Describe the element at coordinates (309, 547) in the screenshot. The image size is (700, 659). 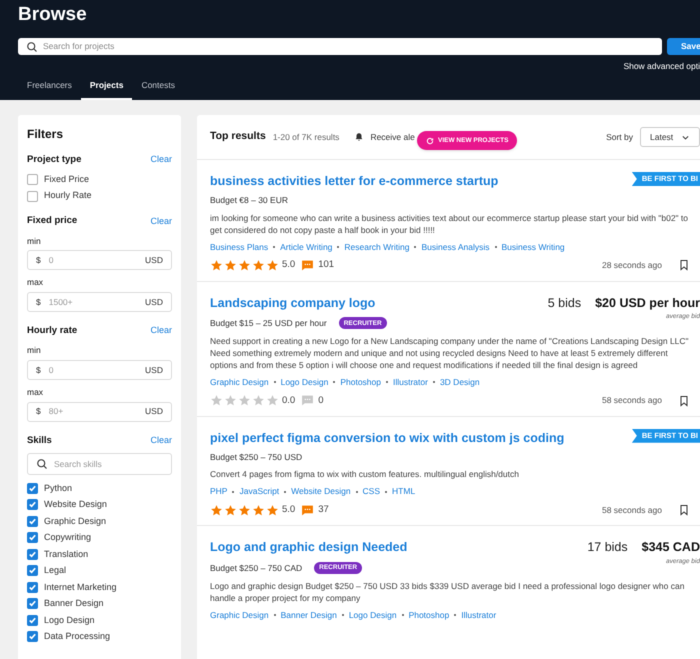
I see `project-title-link: Logo and graphic design Needed` at that location.